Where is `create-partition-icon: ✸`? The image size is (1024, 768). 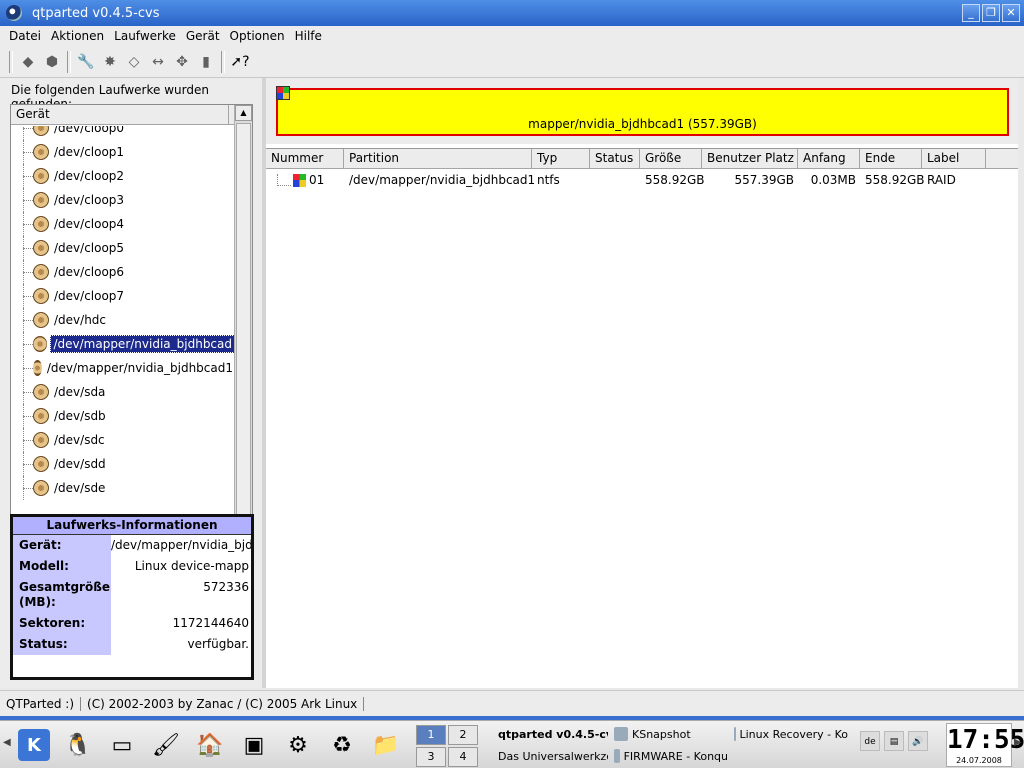
create-partition-icon: ✸ is located at coordinates (110, 62).